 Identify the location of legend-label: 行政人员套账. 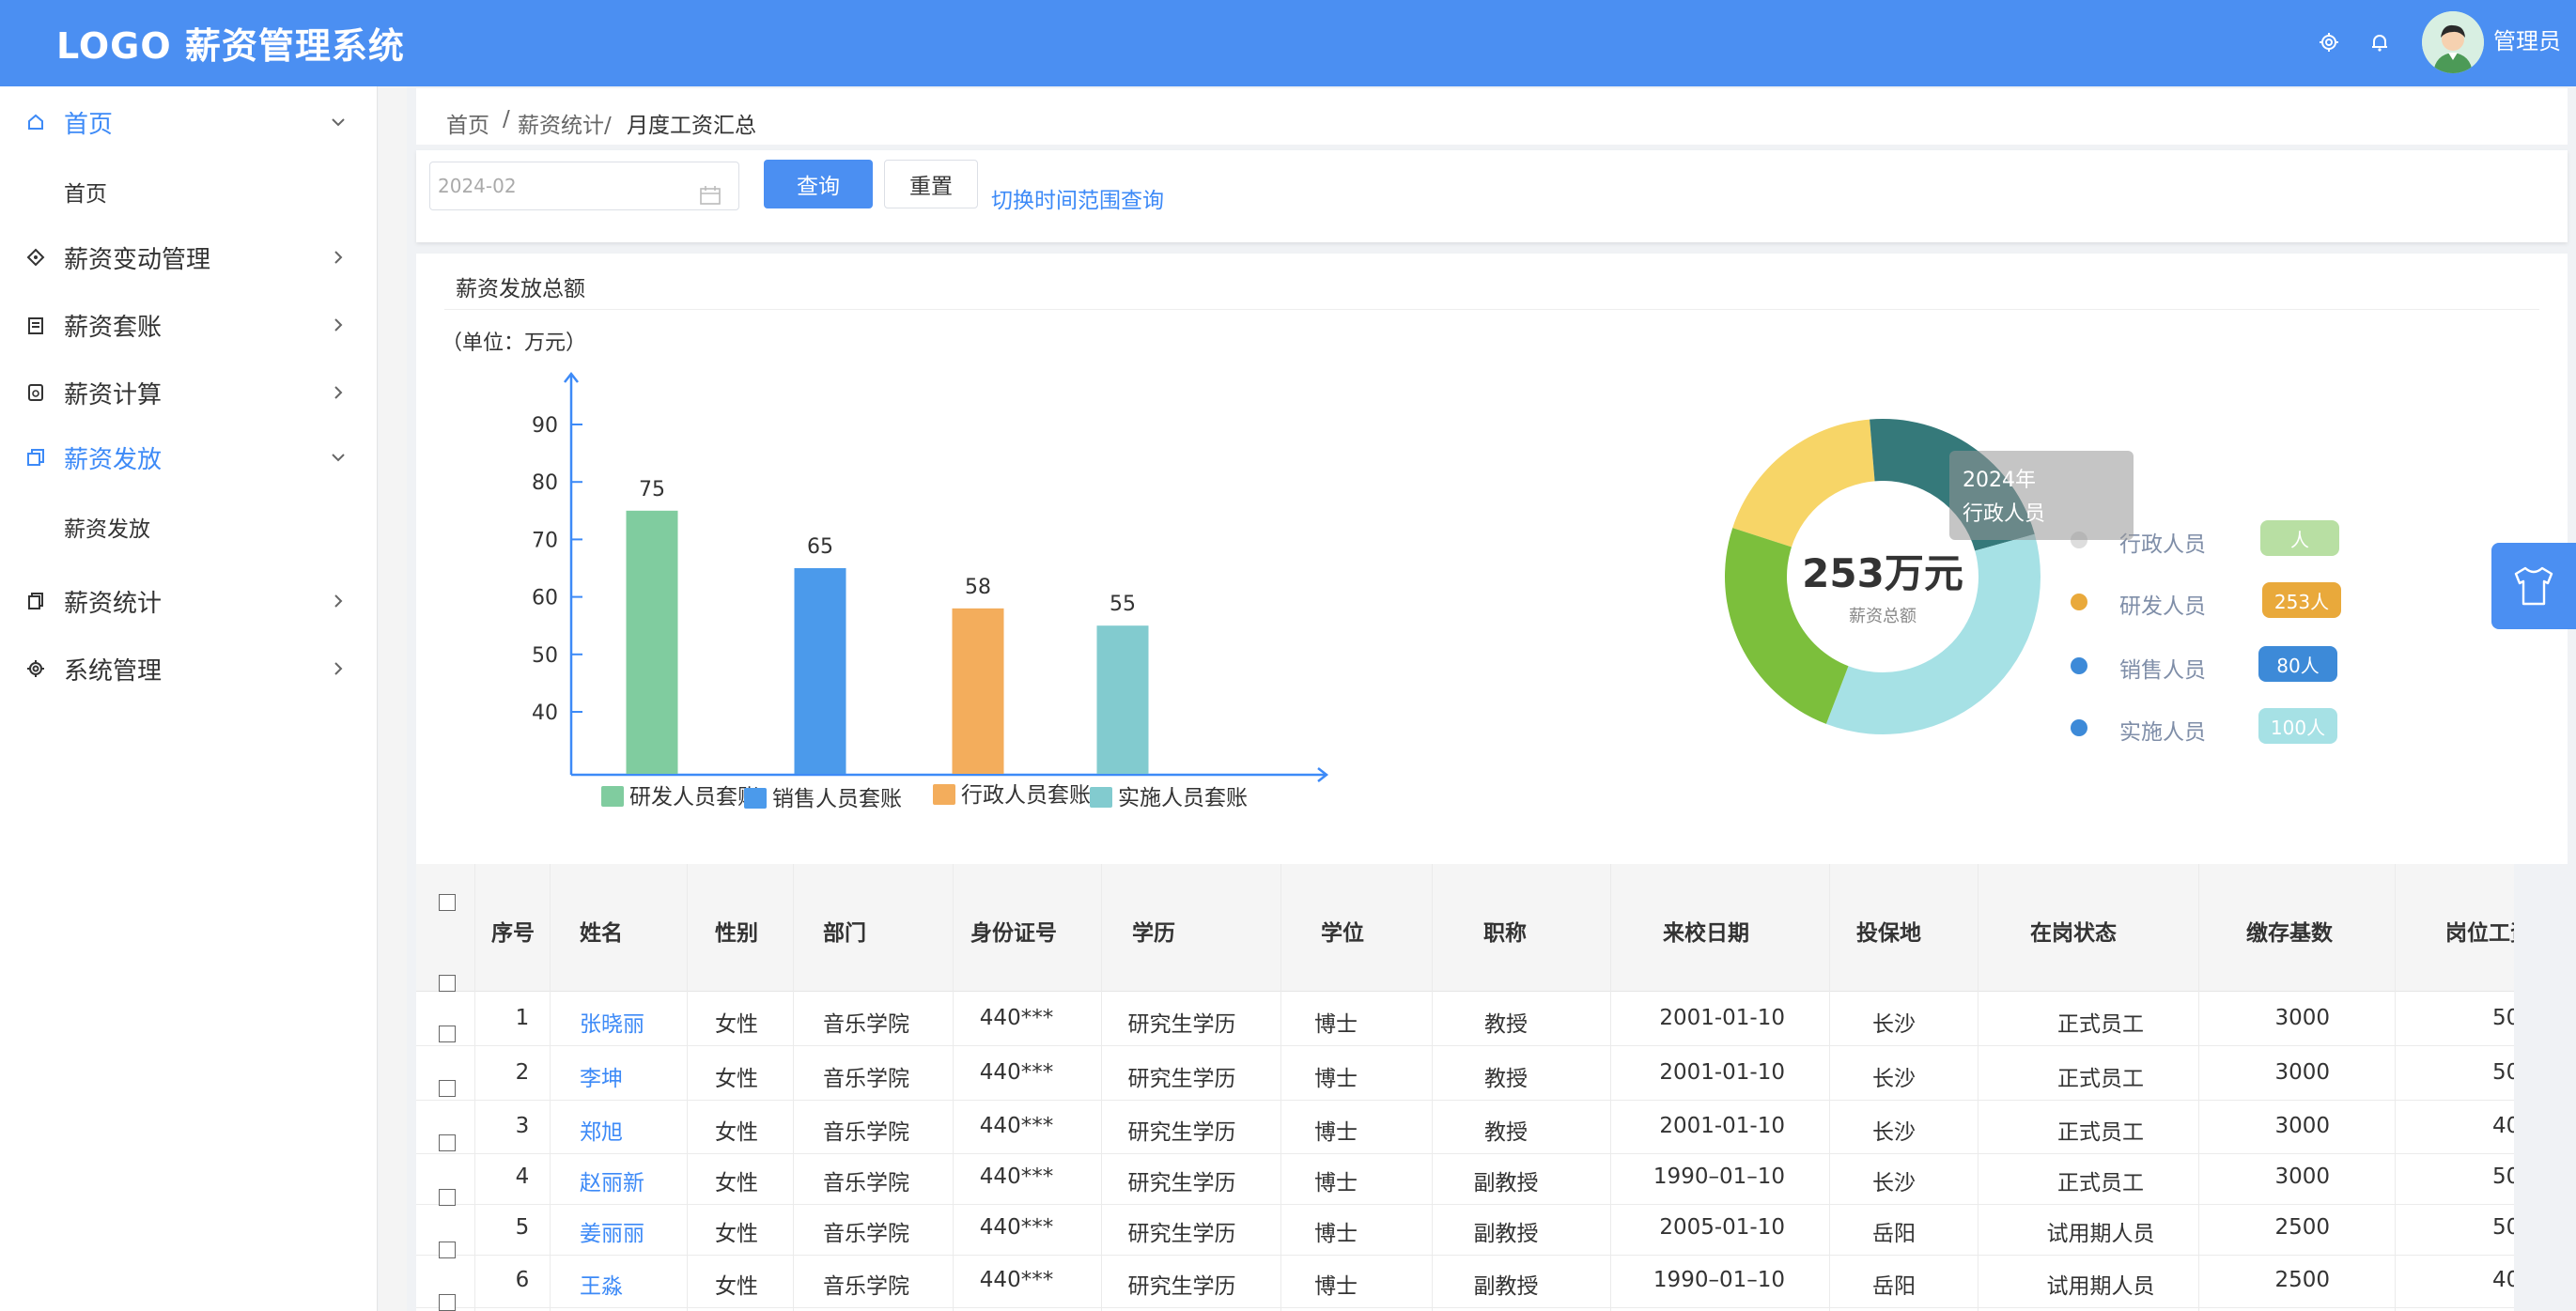
(1026, 795).